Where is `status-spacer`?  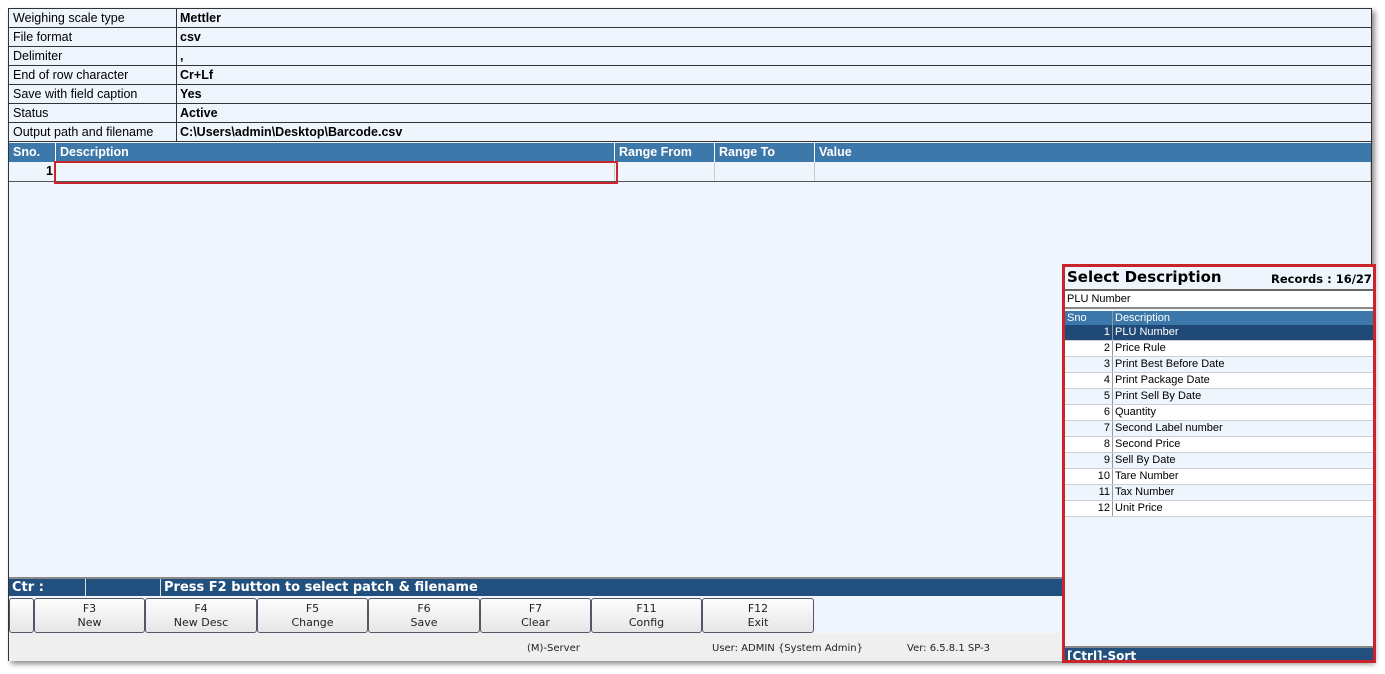
status-spacer is located at coordinates (123, 587).